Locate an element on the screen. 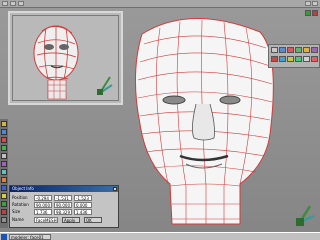  start-button is located at coordinates (4, 237).